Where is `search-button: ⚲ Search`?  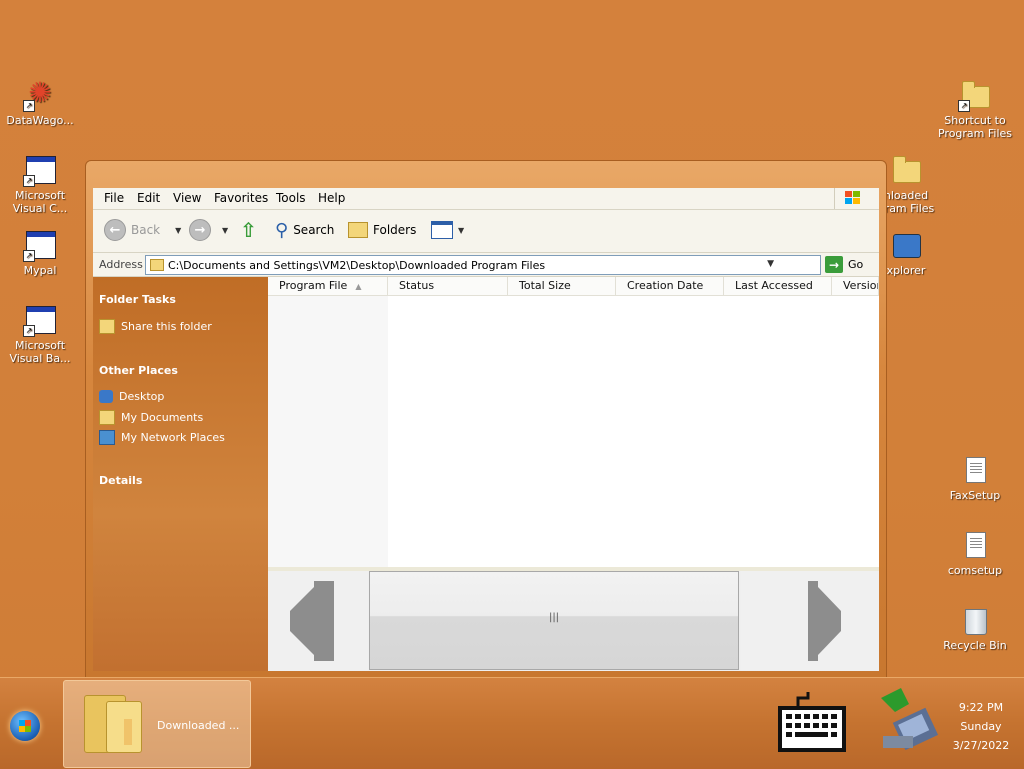
search-button: ⚲ Search is located at coordinates (304, 230).